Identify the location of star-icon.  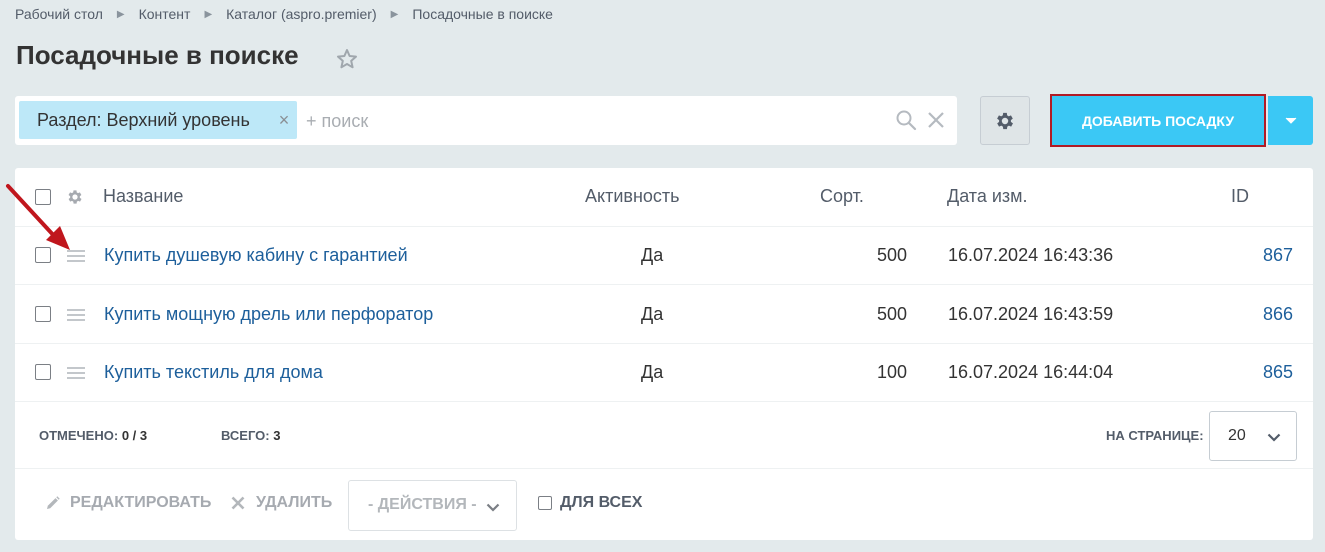
(347, 59).